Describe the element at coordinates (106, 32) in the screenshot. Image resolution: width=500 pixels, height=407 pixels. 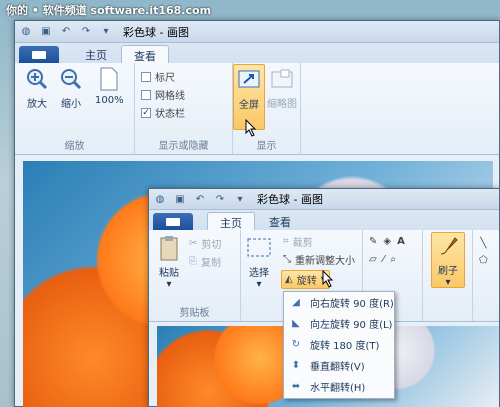
I see `quick-access-dropdown-icon: ▾` at that location.